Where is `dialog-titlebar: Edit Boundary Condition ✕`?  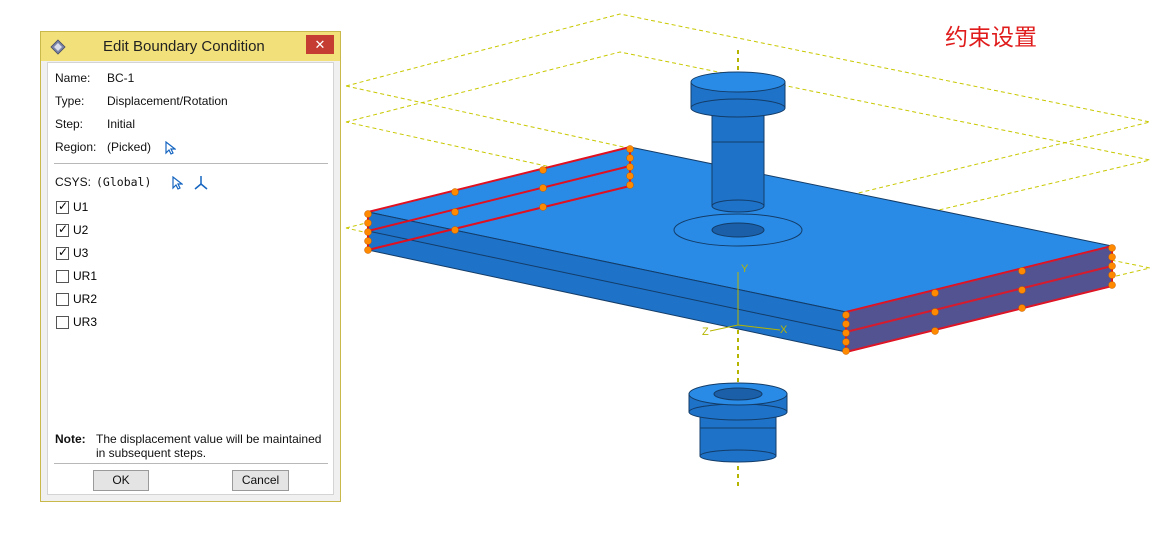
dialog-titlebar: Edit Boundary Condition ✕ is located at coordinates (190, 46).